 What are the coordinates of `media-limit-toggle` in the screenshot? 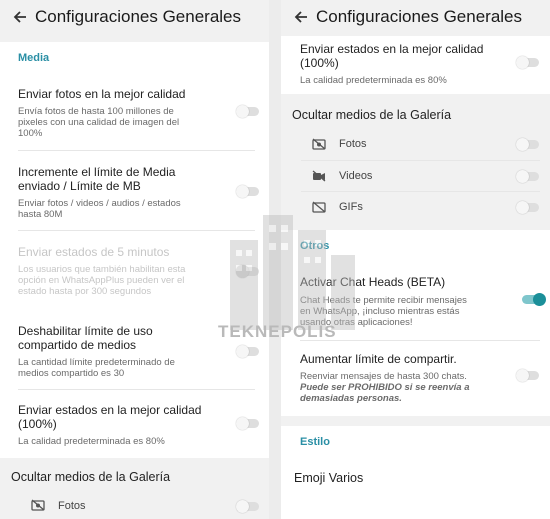 It's located at (247, 191).